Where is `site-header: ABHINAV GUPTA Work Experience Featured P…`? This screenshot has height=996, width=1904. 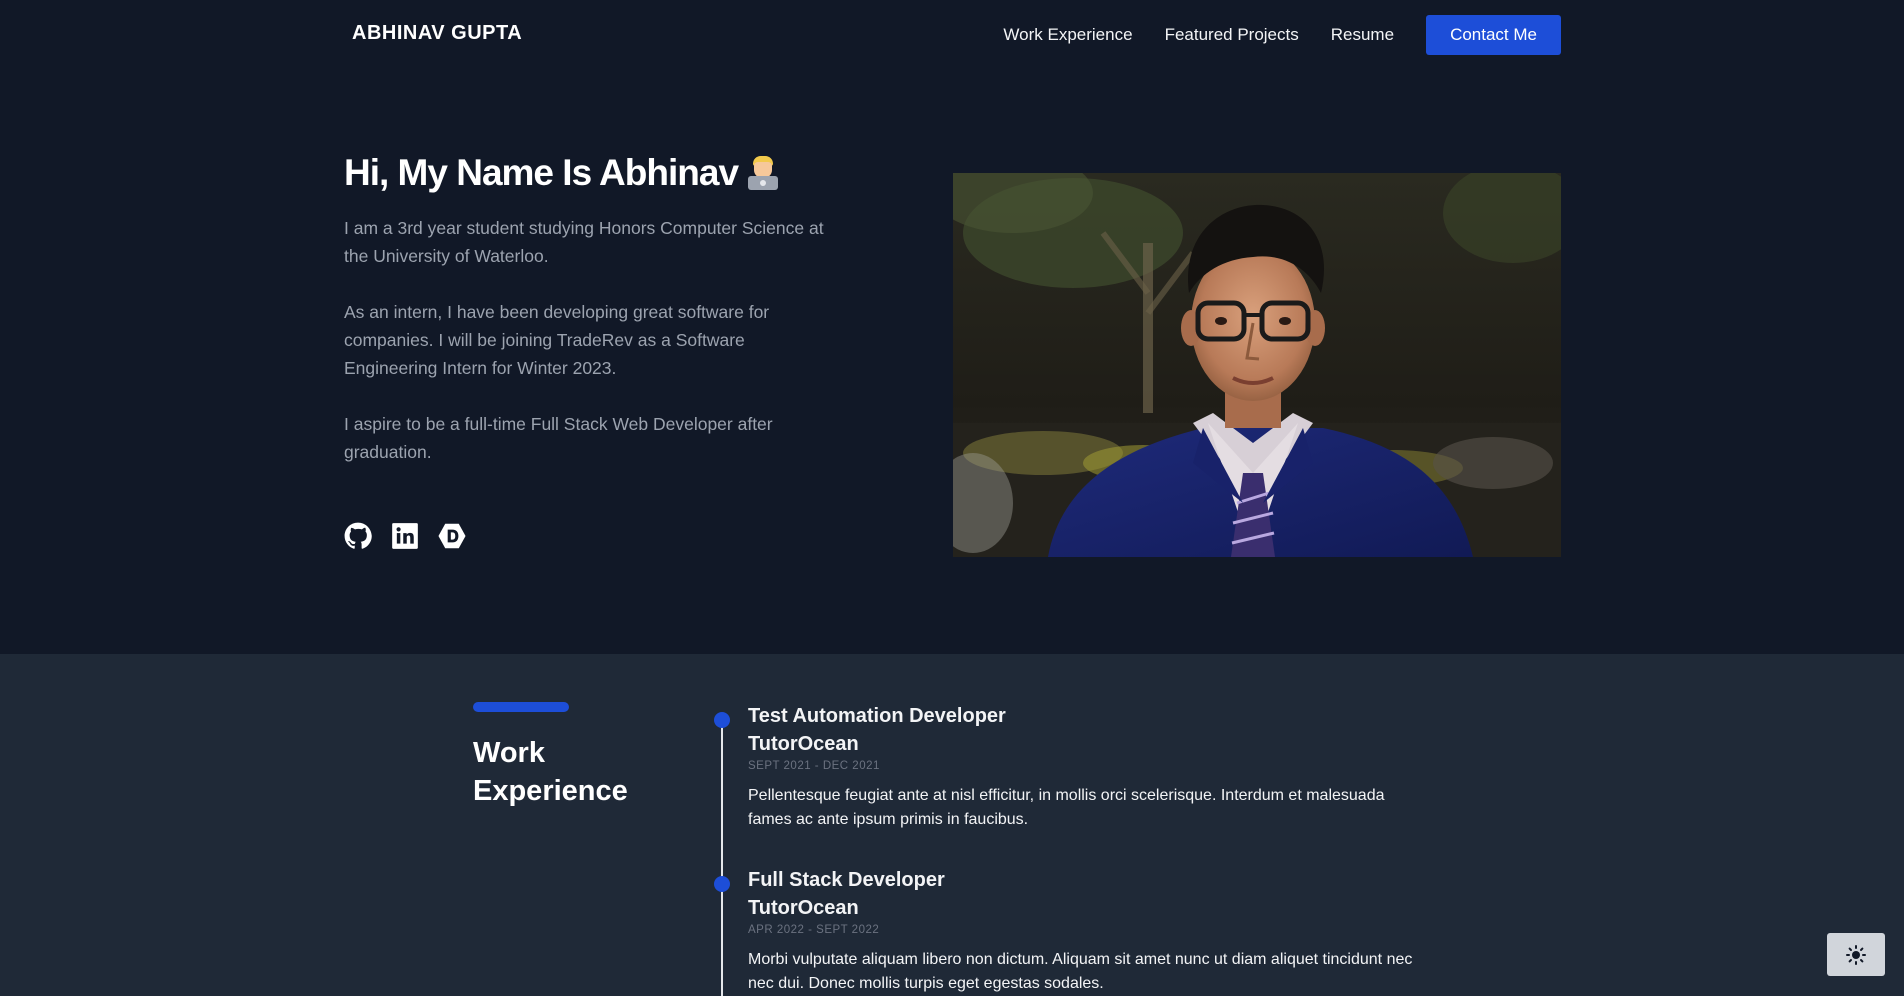
site-header: ABHINAV GUPTA Work Experience Featured P… is located at coordinates (952, 35).